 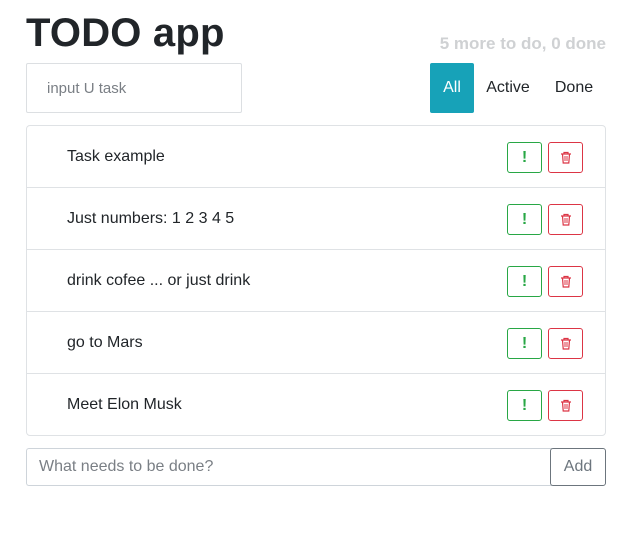 I want to click on new-task-input, so click(x=289, y=467).